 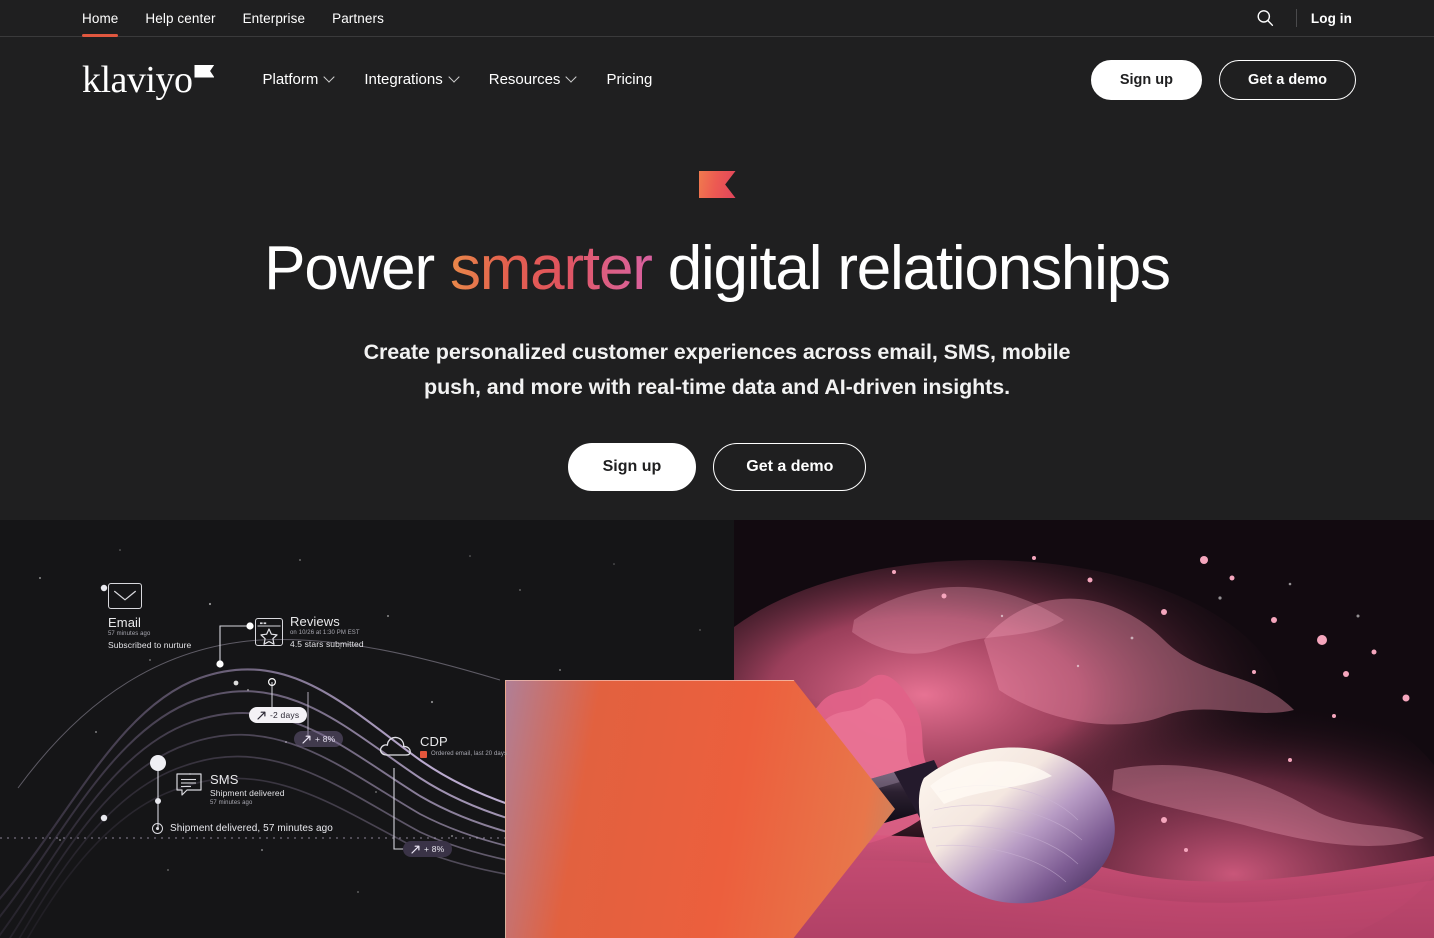 What do you see at coordinates (204, 71) in the screenshot?
I see `klaviyo-flag-icon` at bounding box center [204, 71].